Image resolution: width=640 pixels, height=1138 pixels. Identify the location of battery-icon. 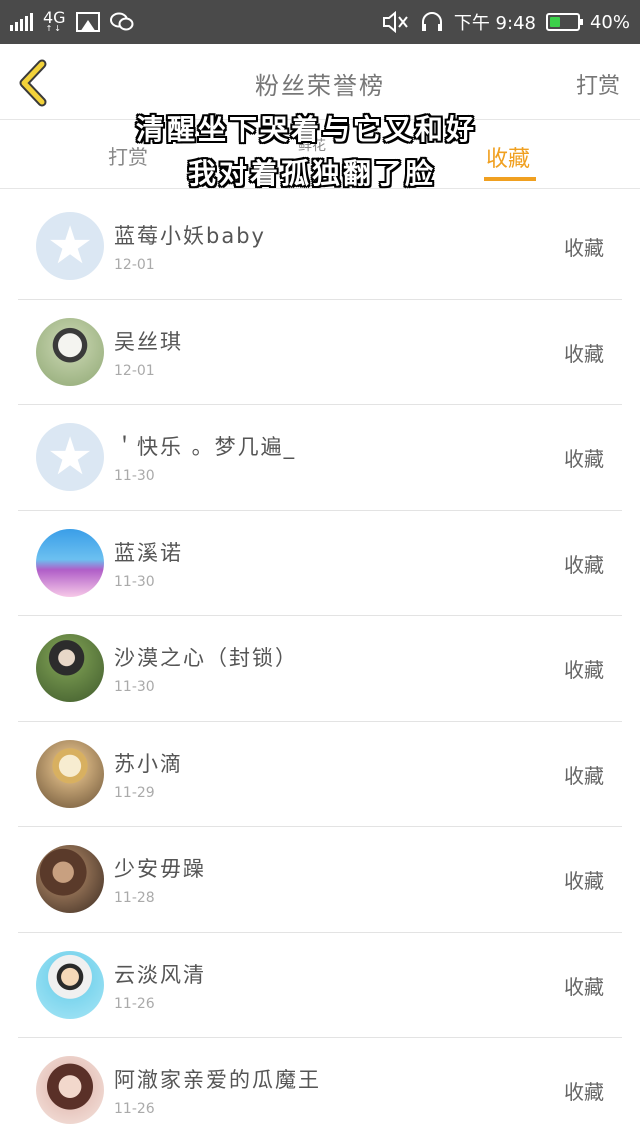
(564, 22).